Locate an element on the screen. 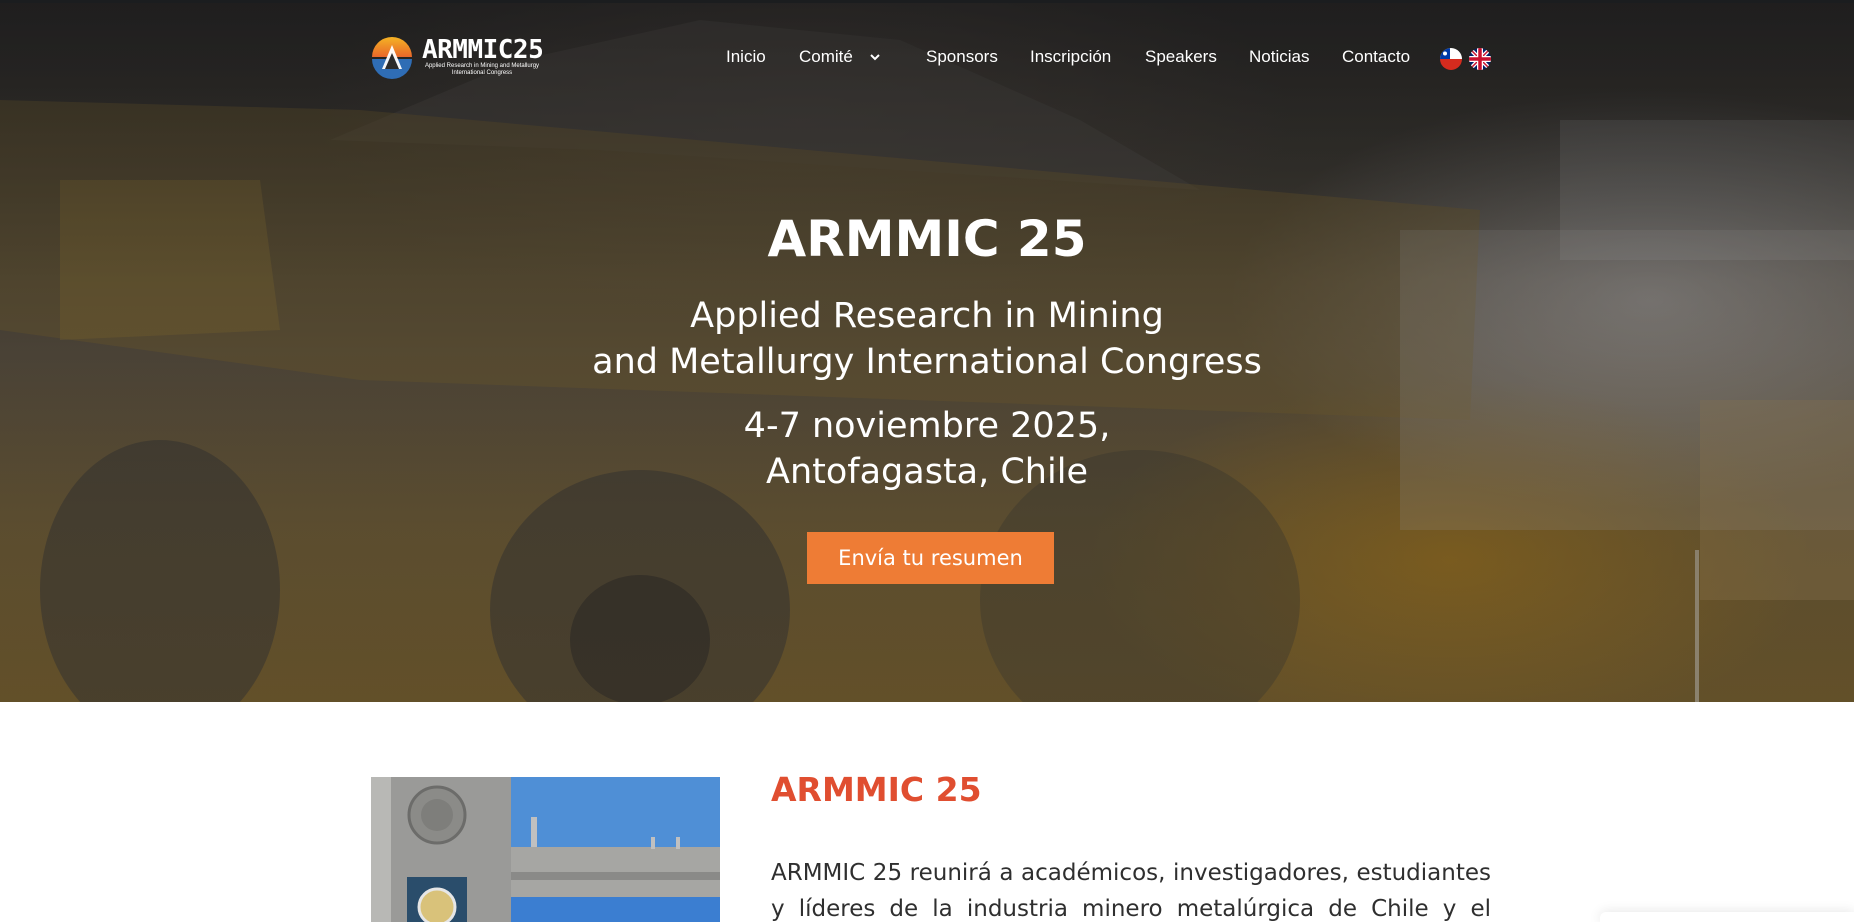 The image size is (1854, 922). hero-subtitle-line-2: and Metallurgy International Congress is located at coordinates (927, 362).